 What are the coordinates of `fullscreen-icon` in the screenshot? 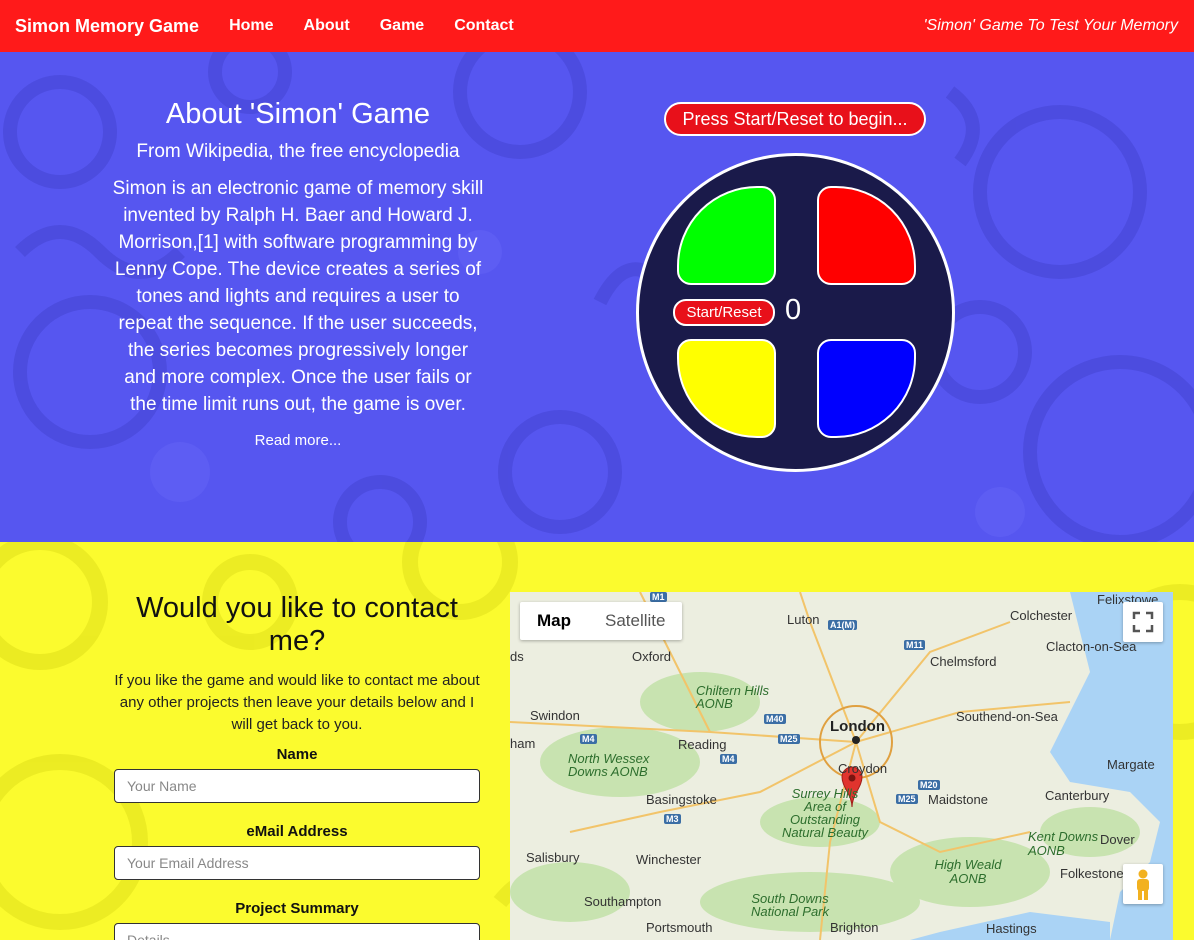 It's located at (1143, 622).